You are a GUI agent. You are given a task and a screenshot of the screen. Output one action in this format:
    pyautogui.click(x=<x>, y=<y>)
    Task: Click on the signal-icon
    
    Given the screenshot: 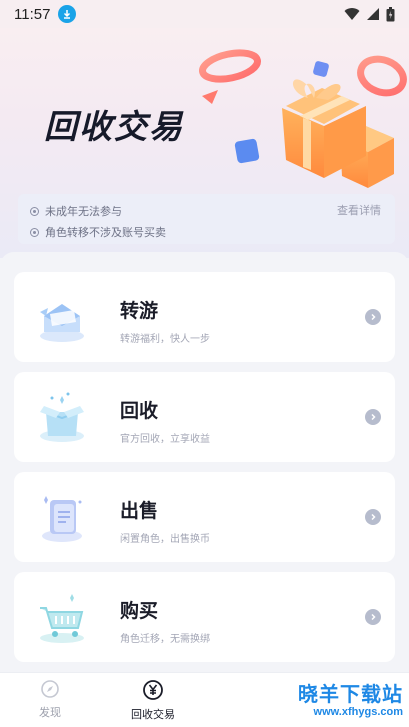 What is the action you would take?
    pyautogui.click(x=373, y=14)
    